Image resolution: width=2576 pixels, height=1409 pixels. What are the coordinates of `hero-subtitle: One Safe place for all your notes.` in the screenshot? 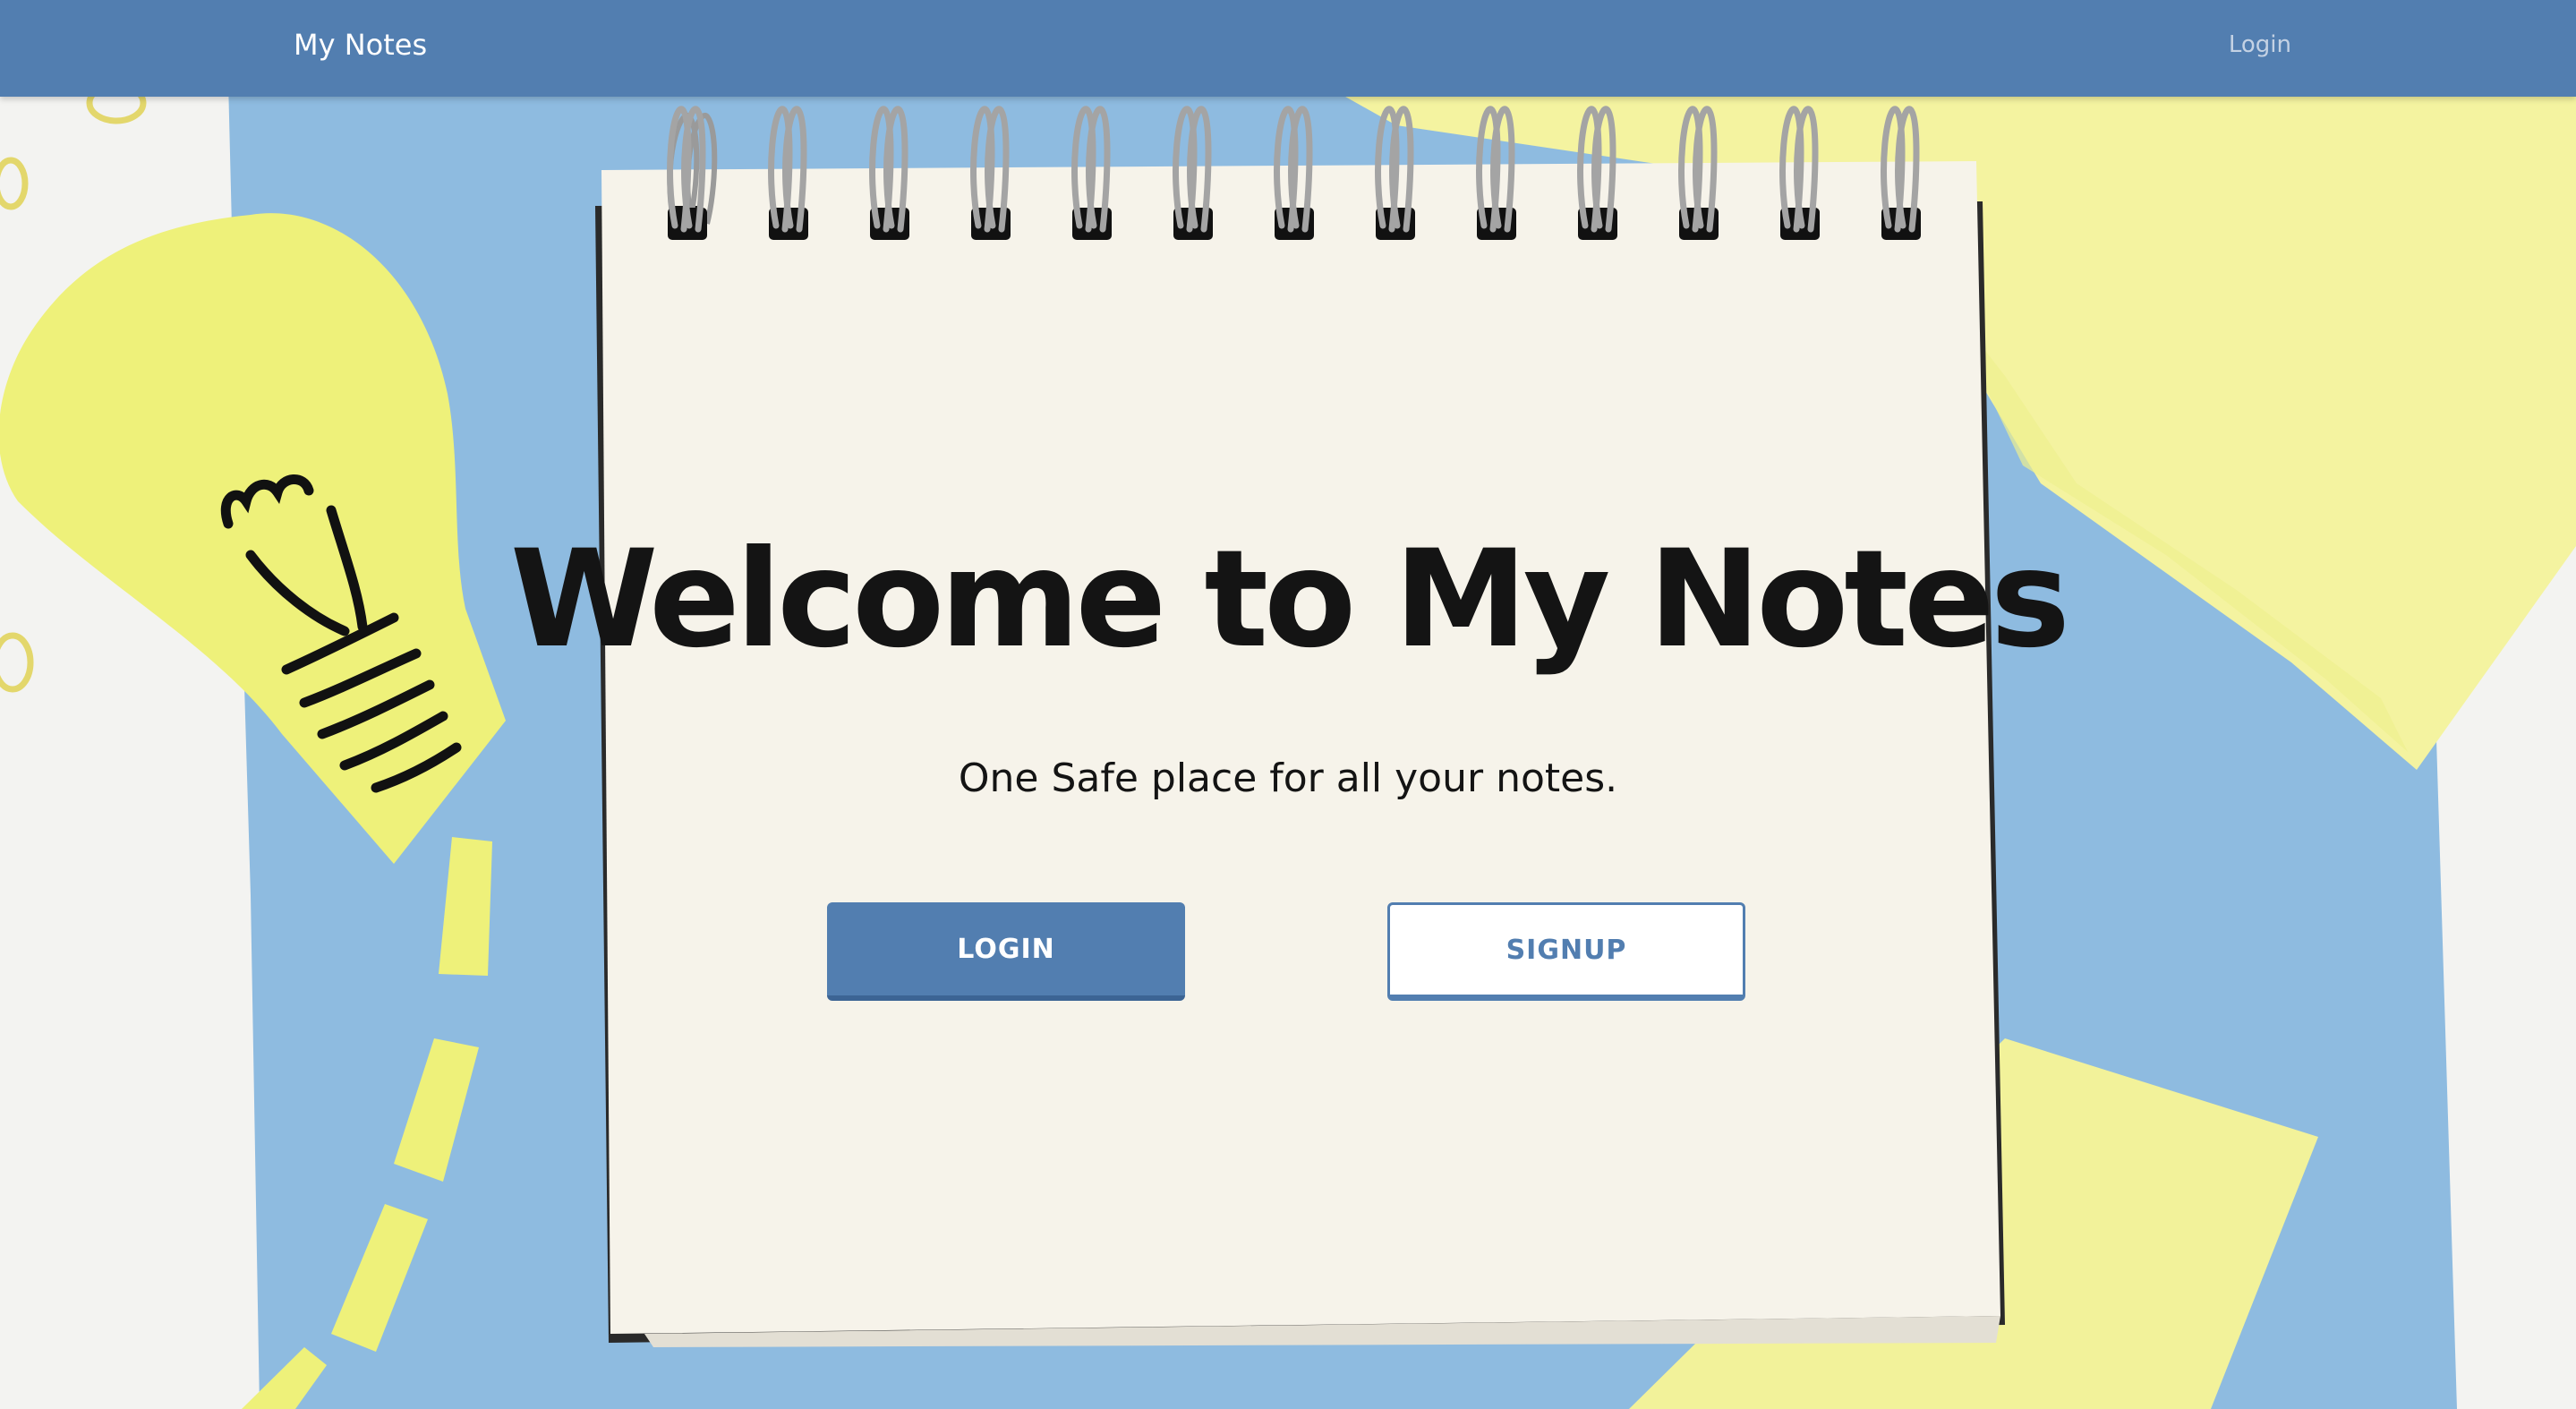 It's located at (1288, 778).